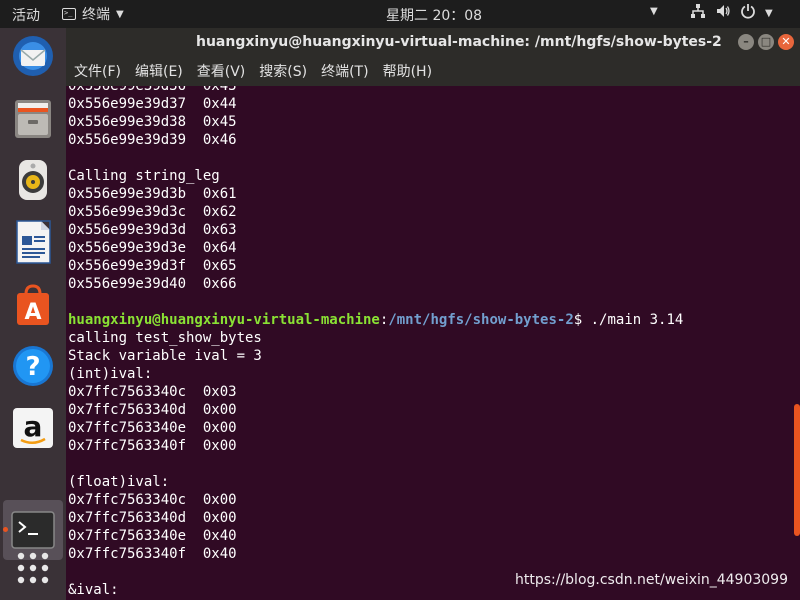 The image size is (800, 600). I want to click on terminal-line: 0x556e99e39d3e 0x64, so click(375, 248).